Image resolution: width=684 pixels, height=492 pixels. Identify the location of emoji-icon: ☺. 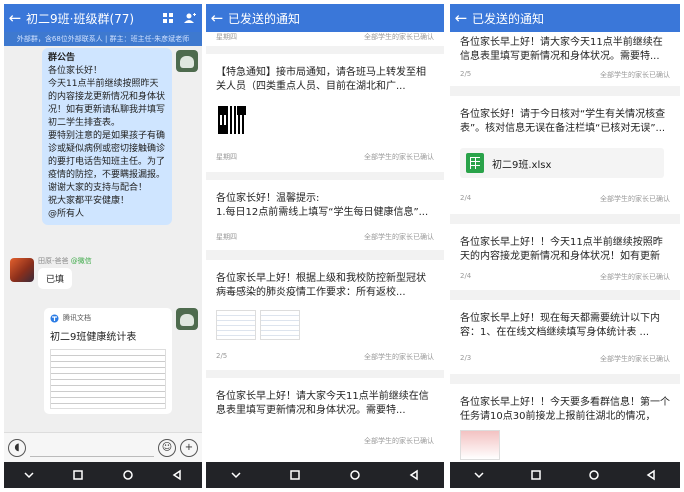
(167, 447).